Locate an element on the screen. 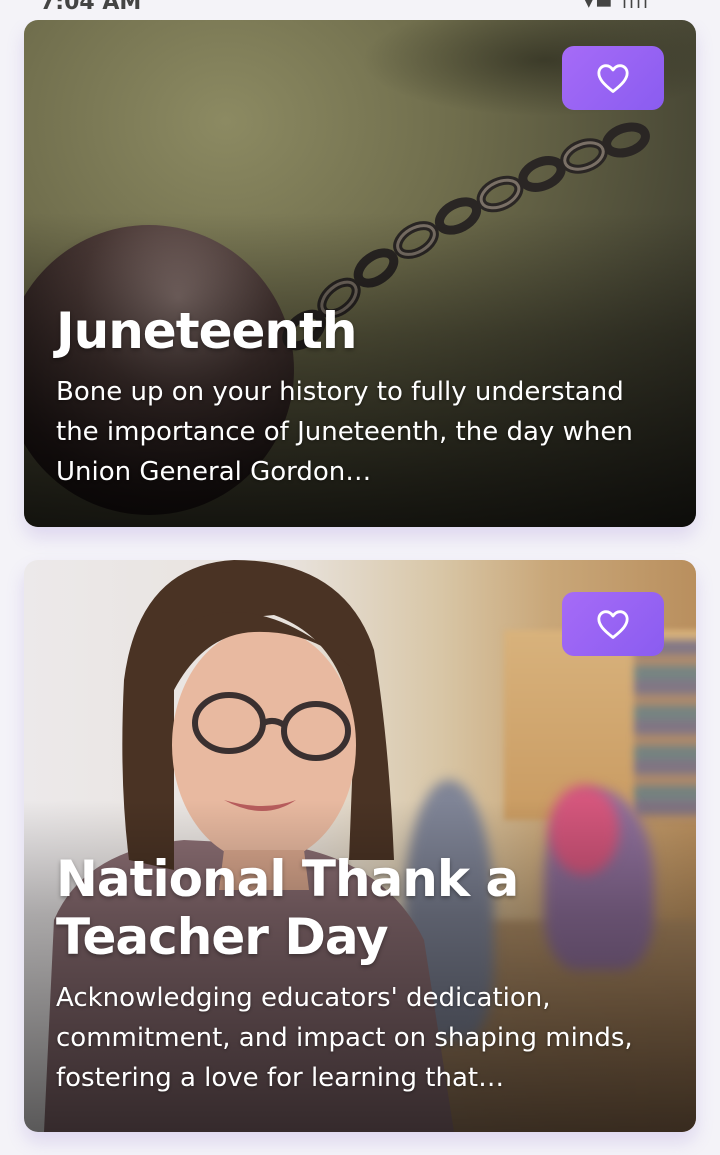 This screenshot has height=1155, width=720. card-title: Juneteenth is located at coordinates (207, 331).